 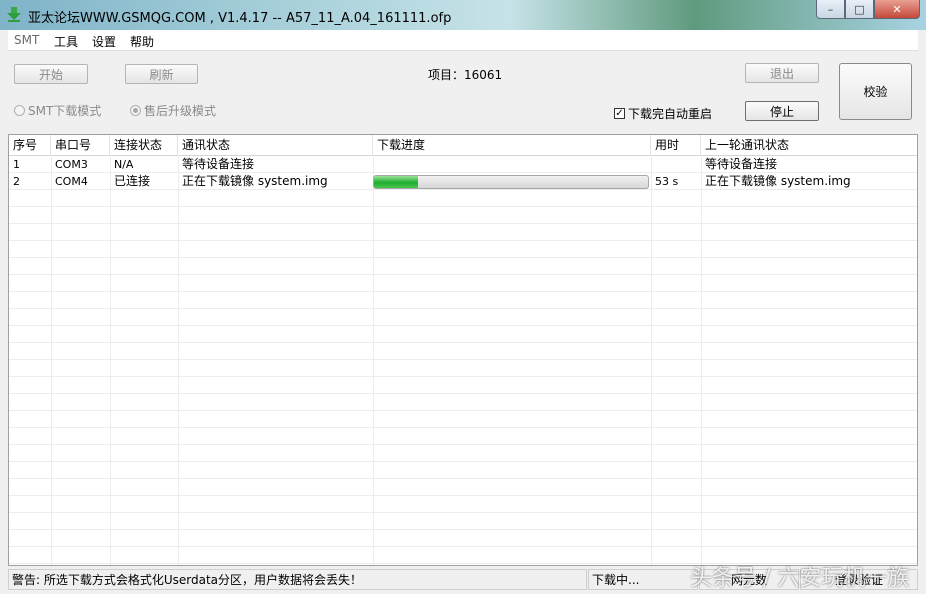 What do you see at coordinates (676, 145) in the screenshot?
I see `col-time: 用时` at bounding box center [676, 145].